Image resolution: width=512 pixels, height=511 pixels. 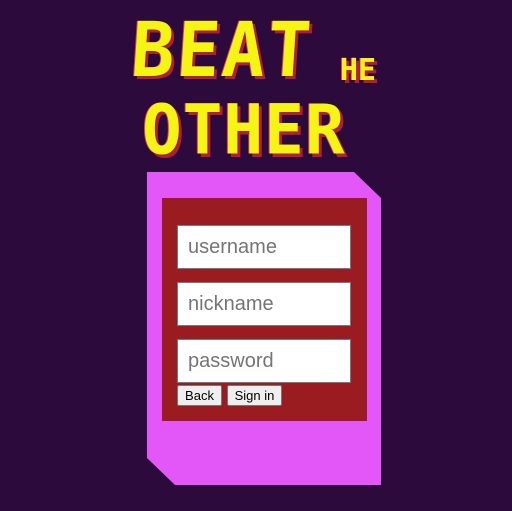 What do you see at coordinates (199, 395) in the screenshot?
I see `back-button: Back` at bounding box center [199, 395].